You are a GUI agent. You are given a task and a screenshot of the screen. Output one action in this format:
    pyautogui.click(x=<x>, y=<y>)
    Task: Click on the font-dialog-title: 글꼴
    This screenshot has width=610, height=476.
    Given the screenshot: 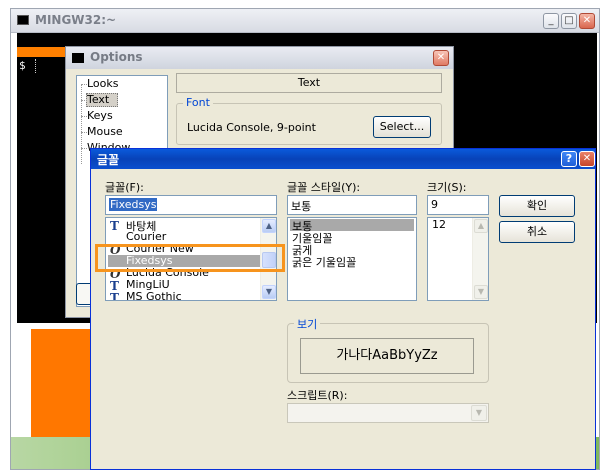 What is the action you would take?
    pyautogui.click(x=108, y=160)
    